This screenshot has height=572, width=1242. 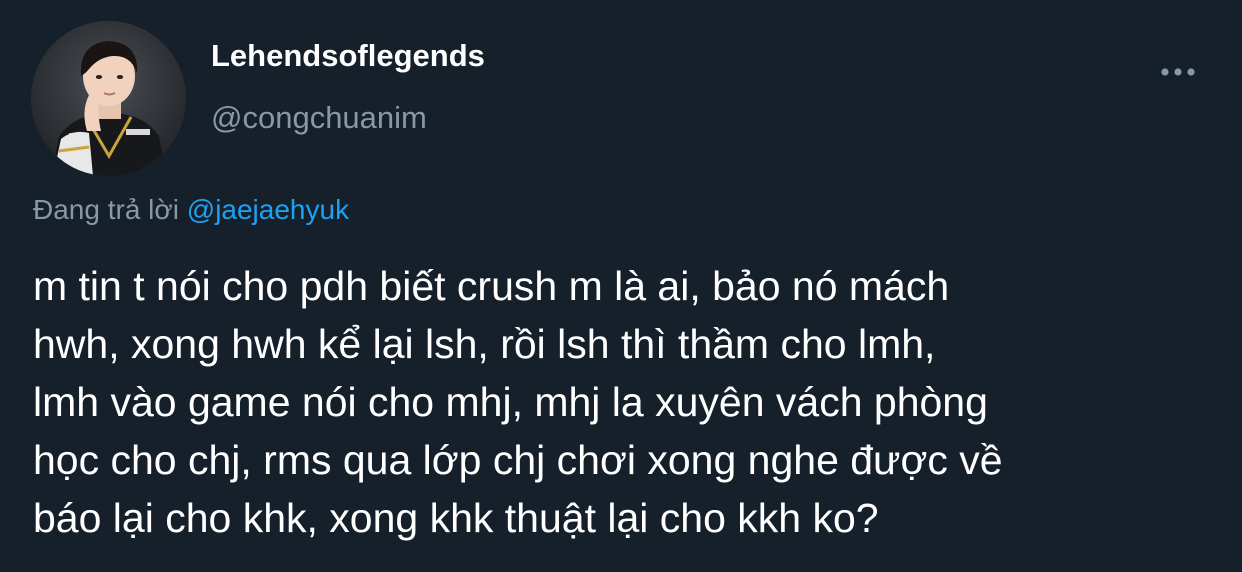 I want to click on author-display-name: Lehendsoflegends, so click(x=348, y=56).